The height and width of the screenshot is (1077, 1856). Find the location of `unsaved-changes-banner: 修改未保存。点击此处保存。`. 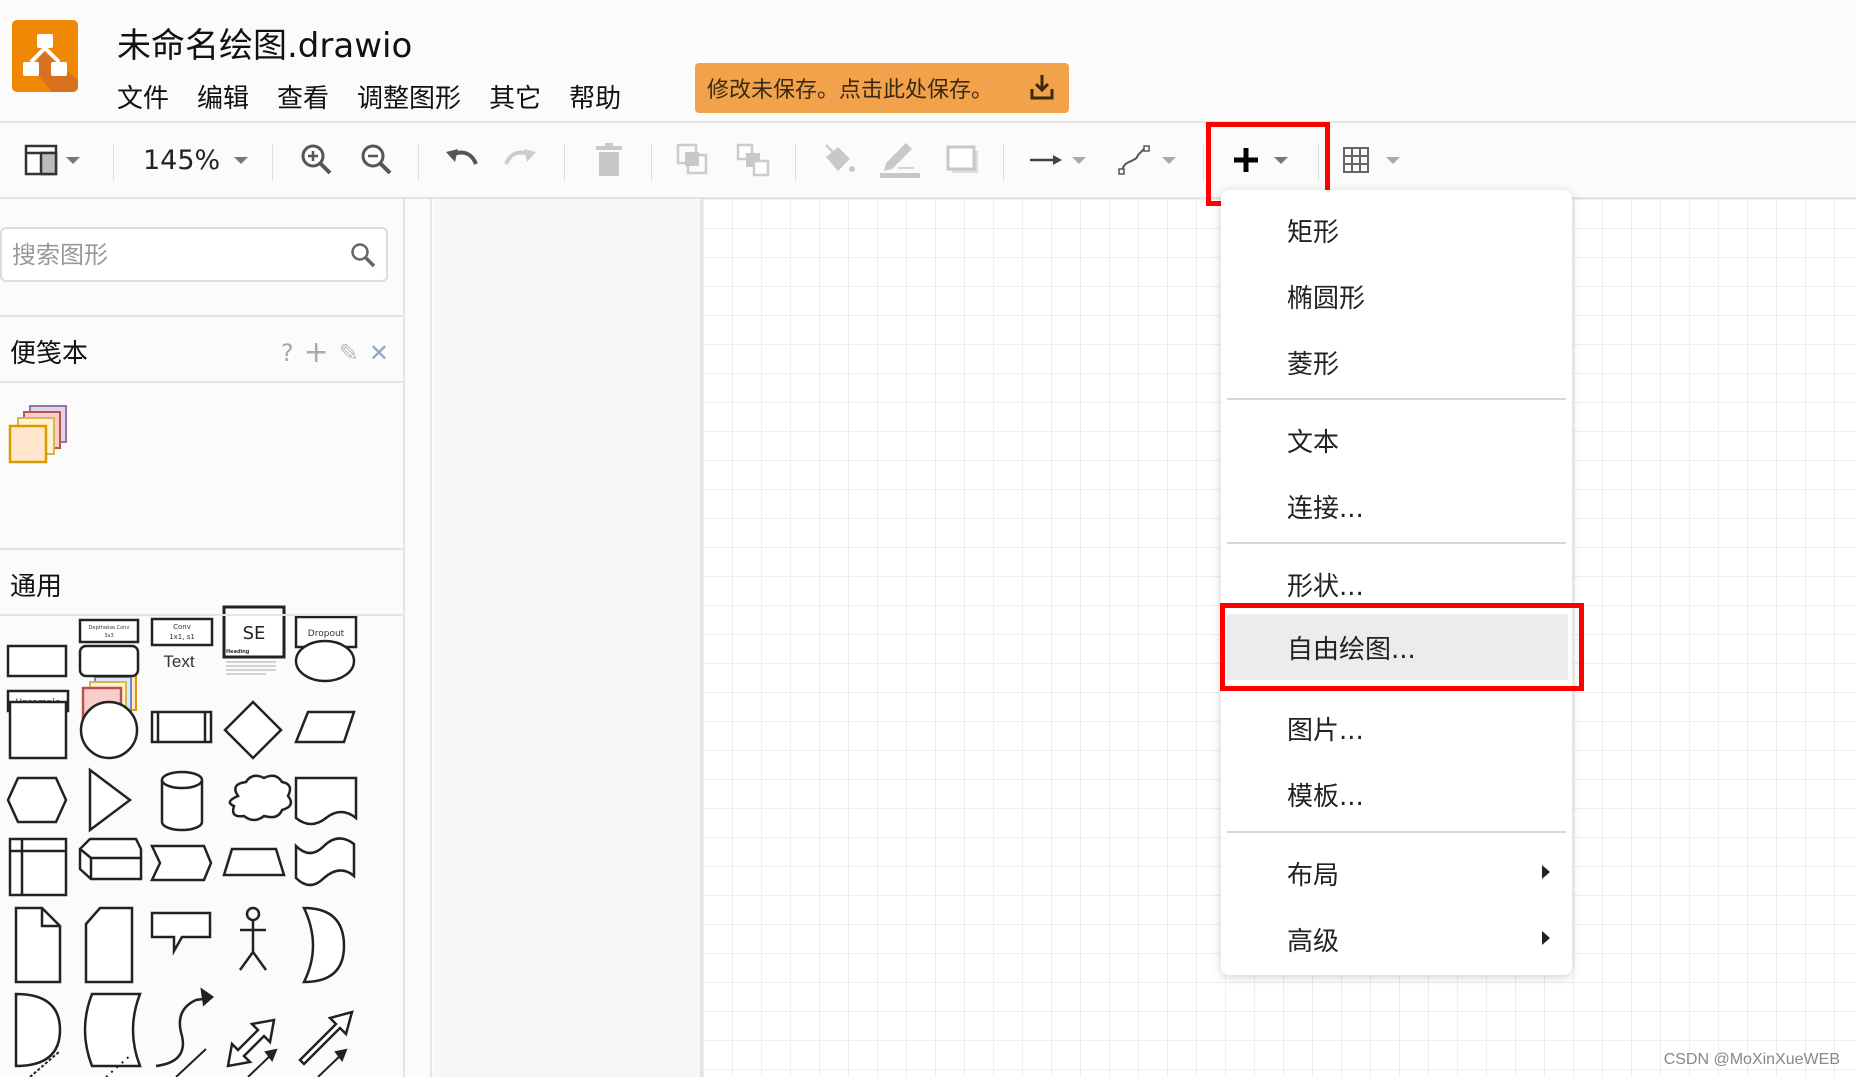

unsaved-changes-banner: 修改未保存。点击此处保存。 is located at coordinates (882, 88).